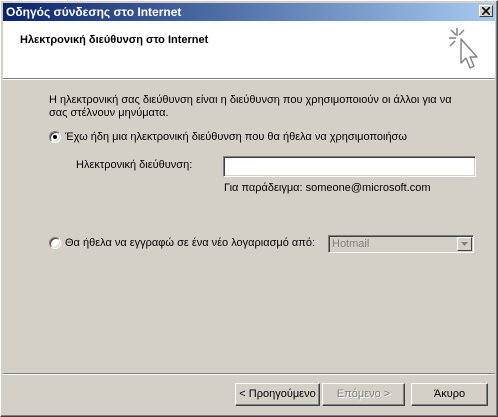 This screenshot has width=498, height=417. I want to click on wizard-sparkle-cursor-icon, so click(463, 48).